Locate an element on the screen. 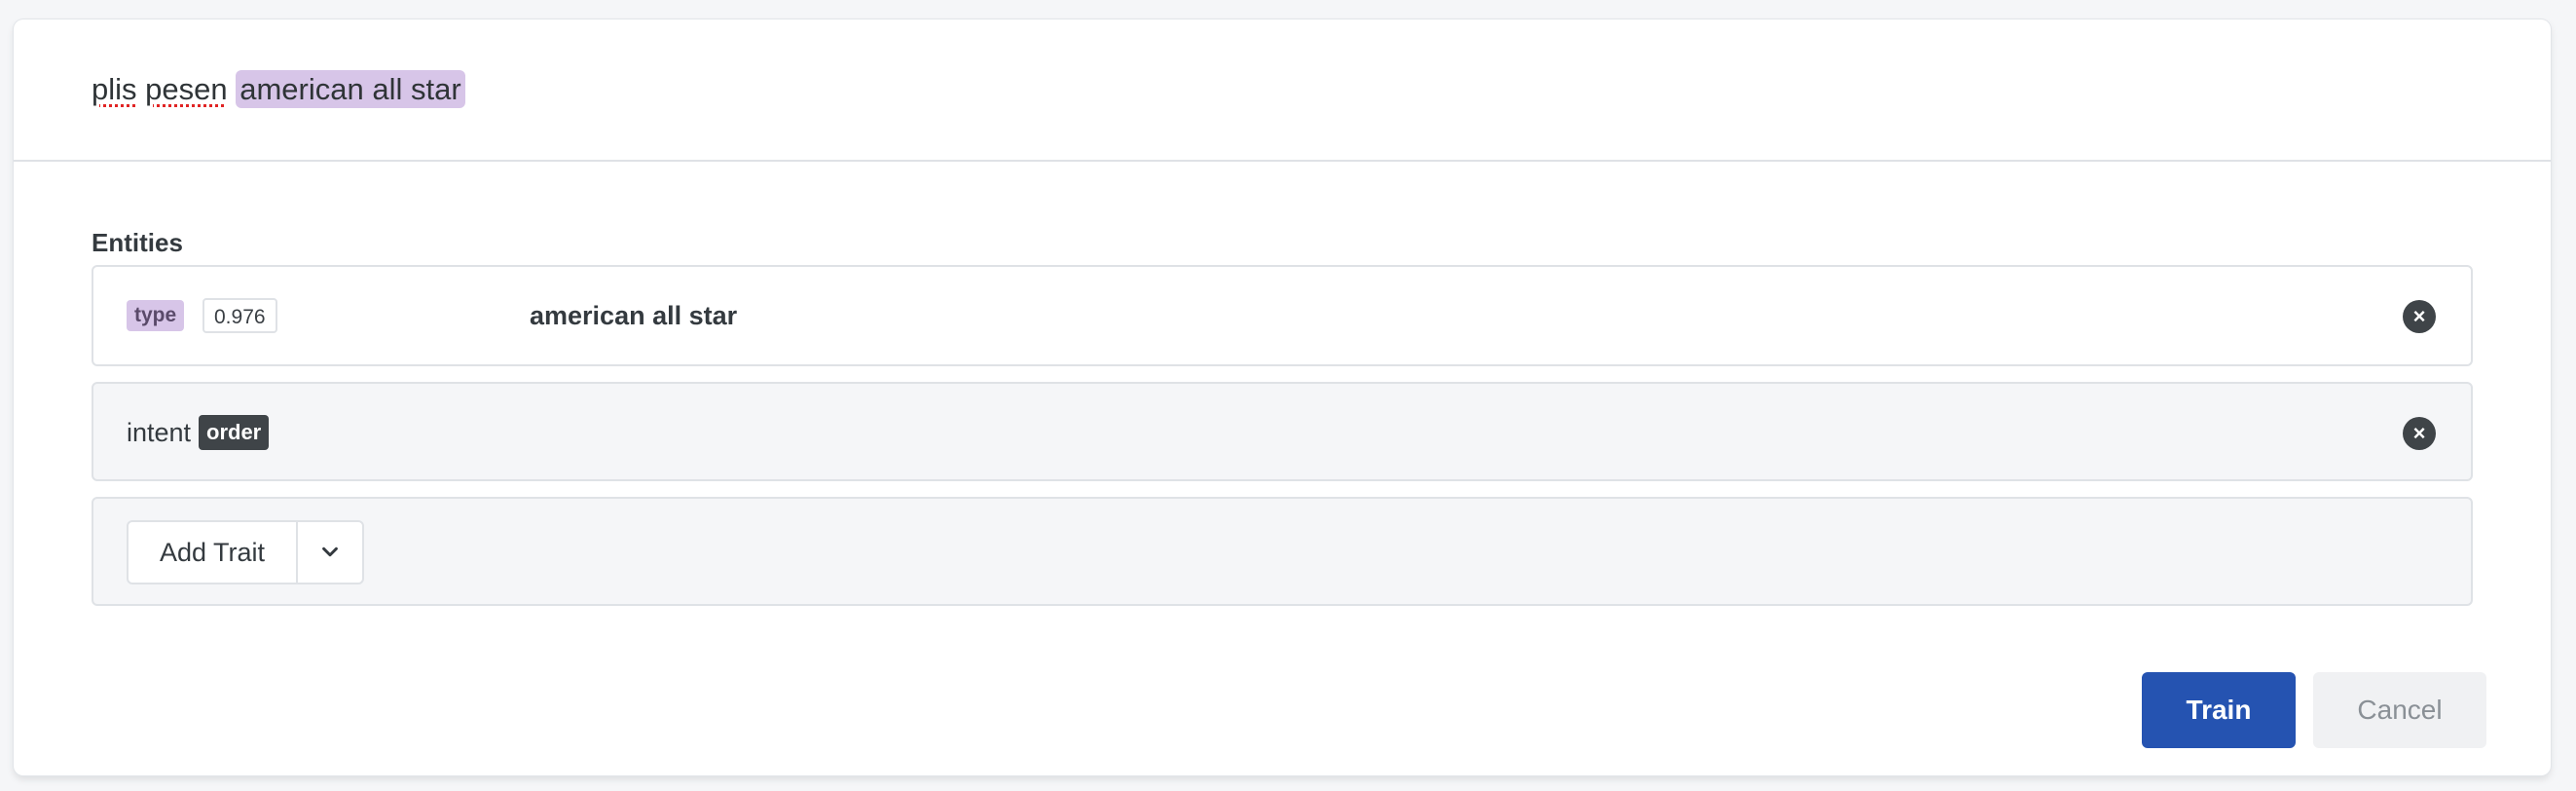 The width and height of the screenshot is (2576, 791). train-button: Train is located at coordinates (2219, 710).